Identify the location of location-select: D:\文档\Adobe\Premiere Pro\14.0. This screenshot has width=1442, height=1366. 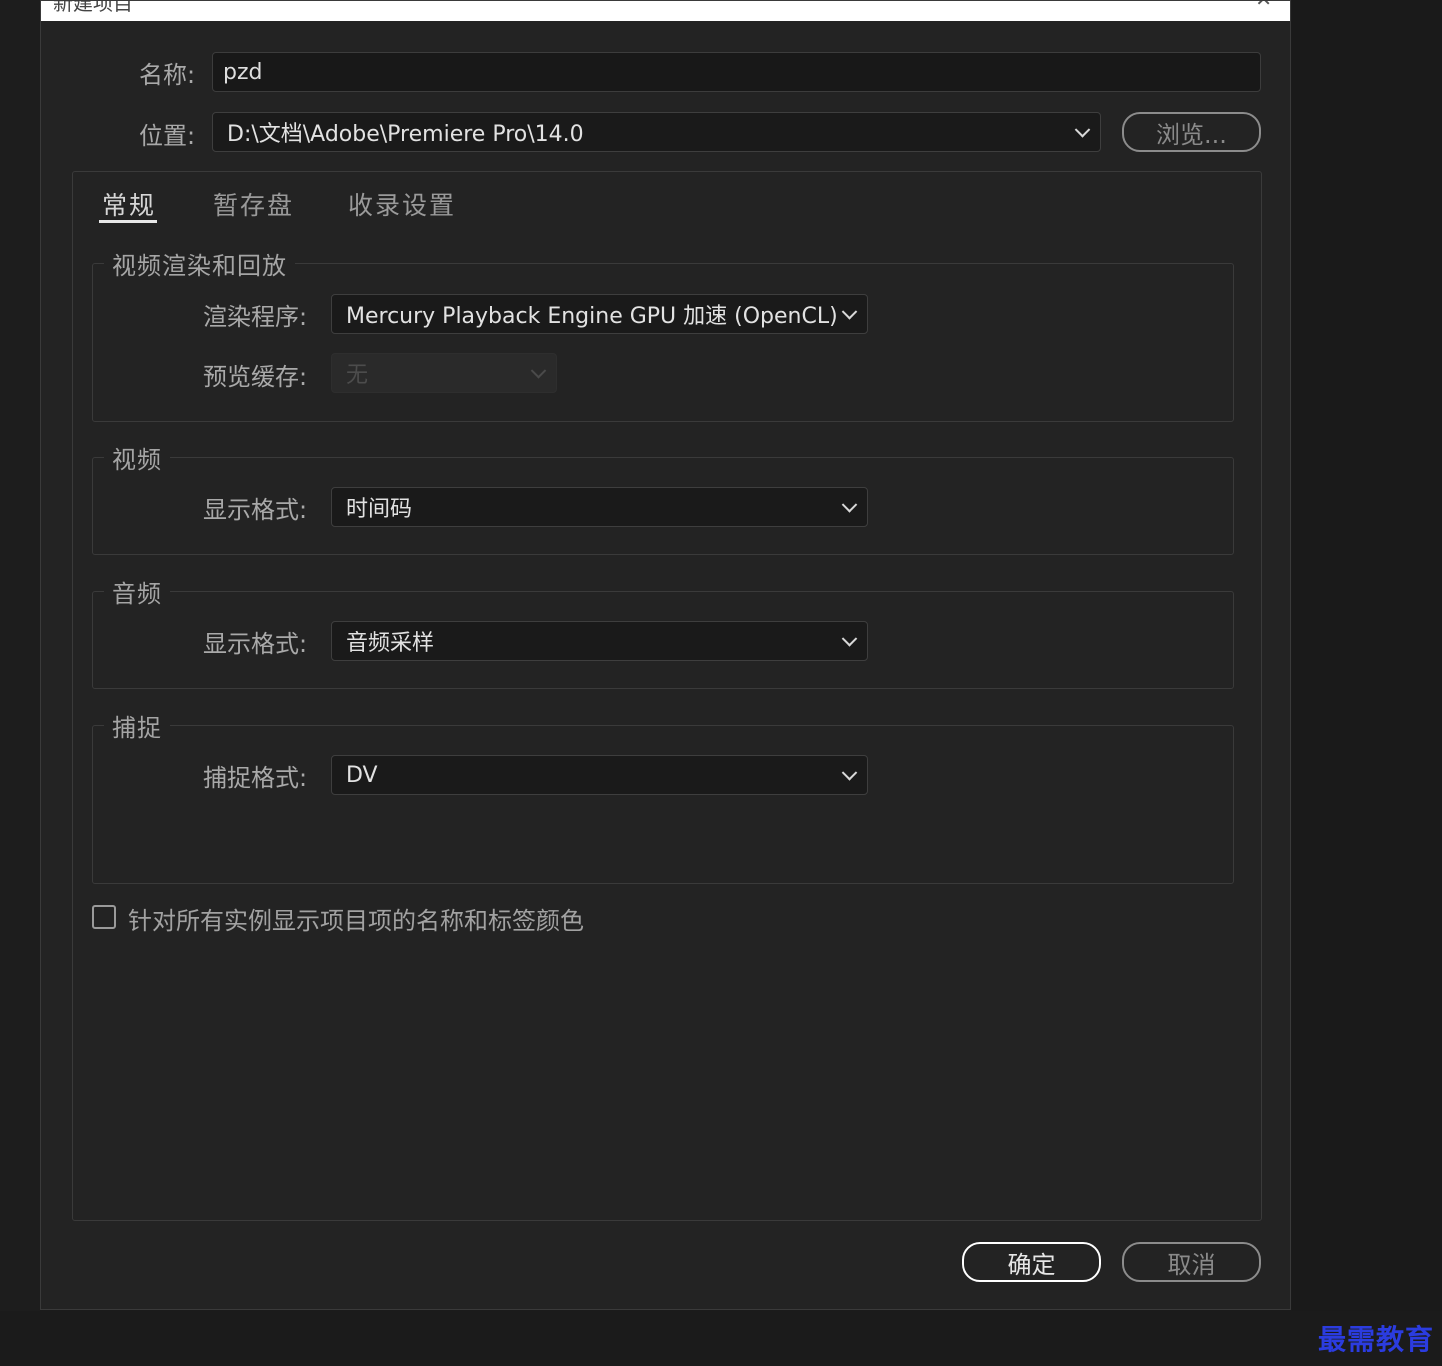
(656, 132).